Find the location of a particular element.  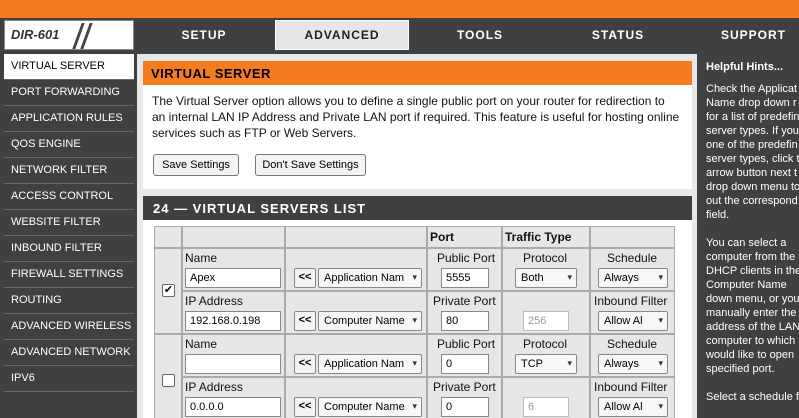

protocol-select: Both ▾ is located at coordinates (546, 278).